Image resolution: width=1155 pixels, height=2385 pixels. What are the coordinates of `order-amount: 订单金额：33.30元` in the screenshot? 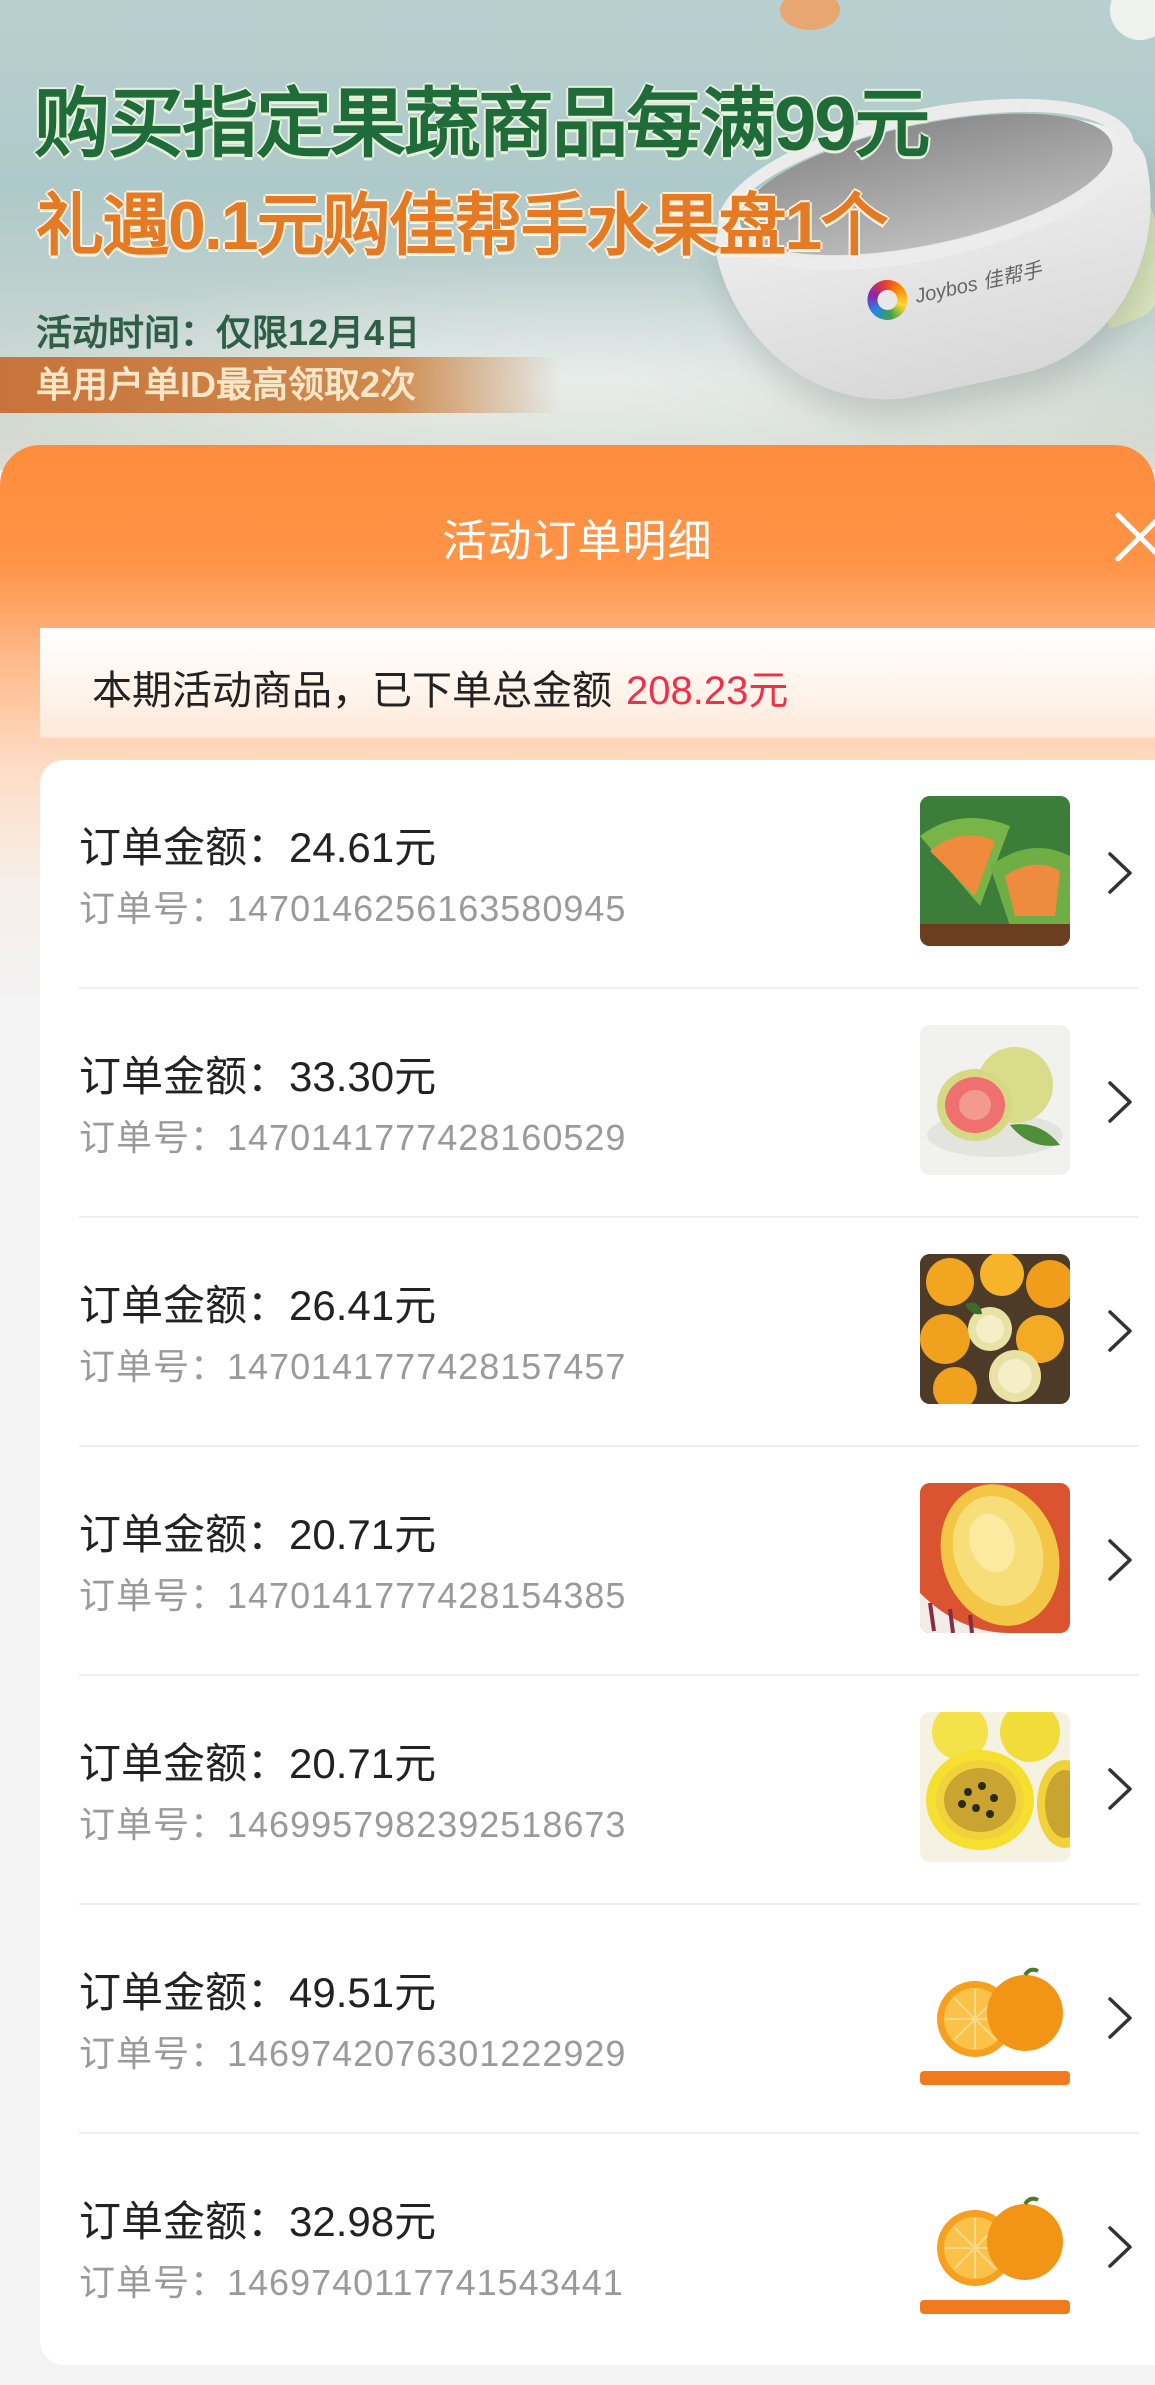 It's located at (258, 1076).